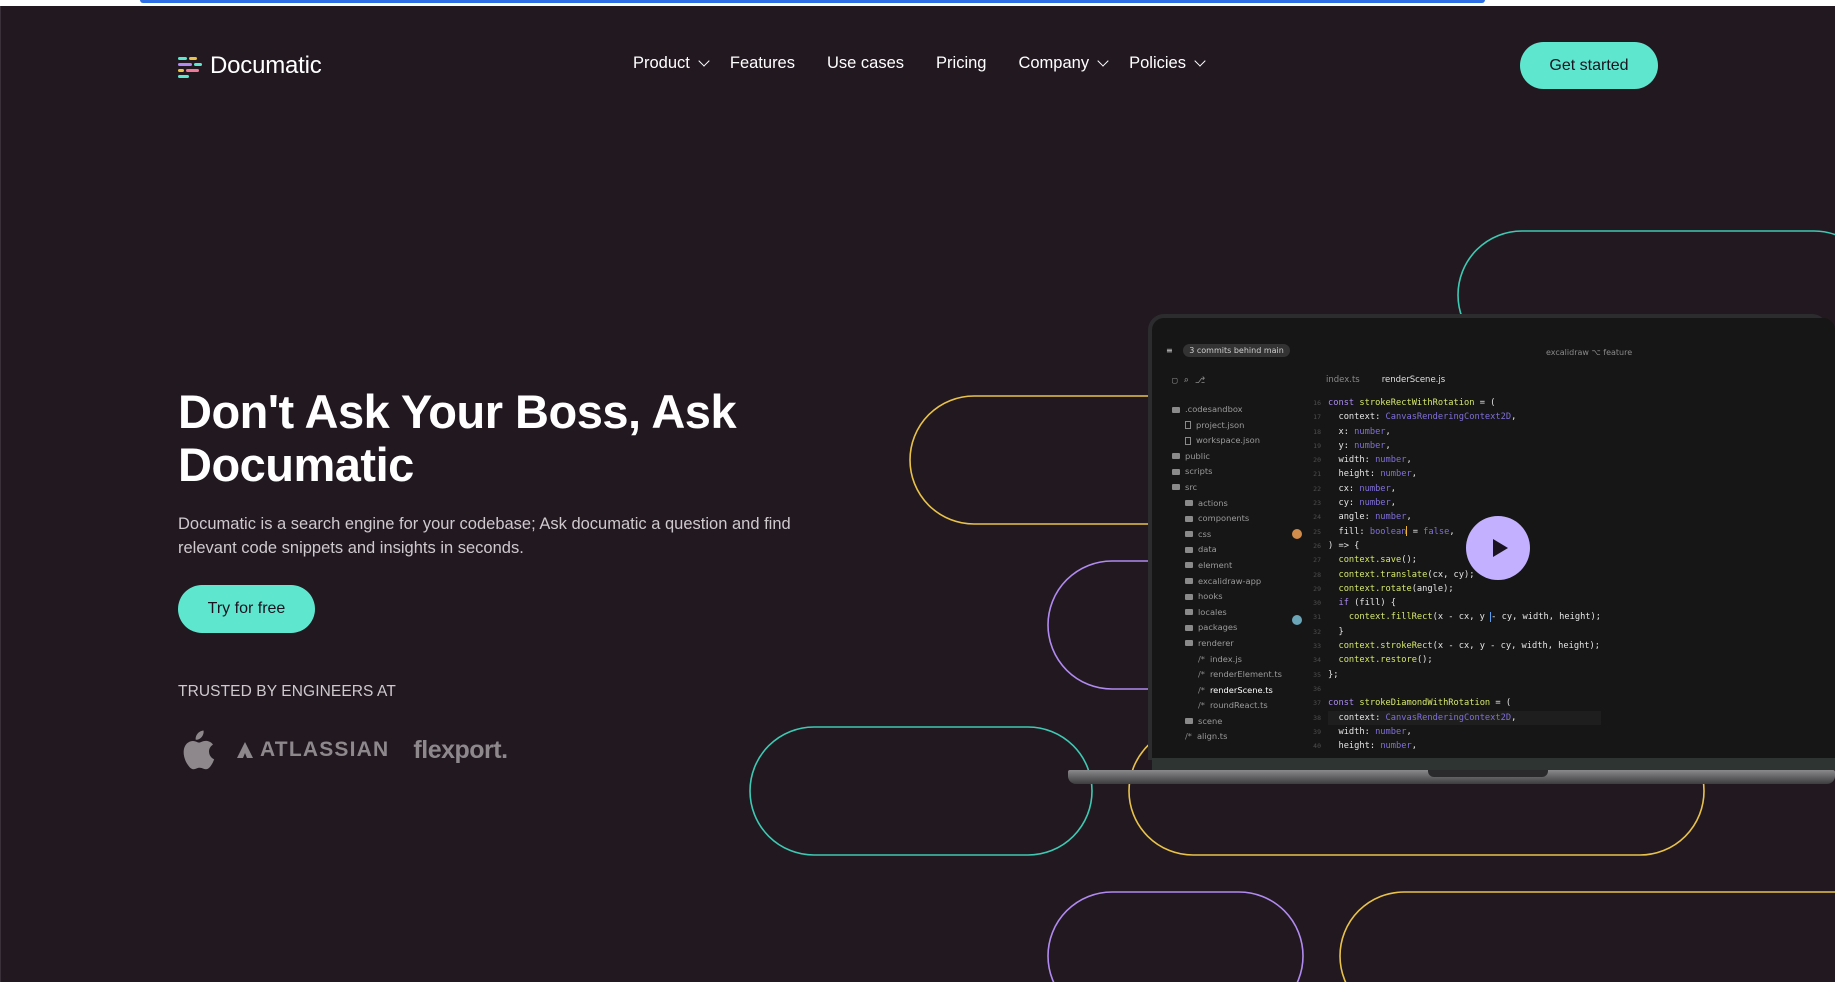 This screenshot has height=982, width=1835. What do you see at coordinates (1344, 545) in the screenshot?
I see `code-line: ) => {` at bounding box center [1344, 545].